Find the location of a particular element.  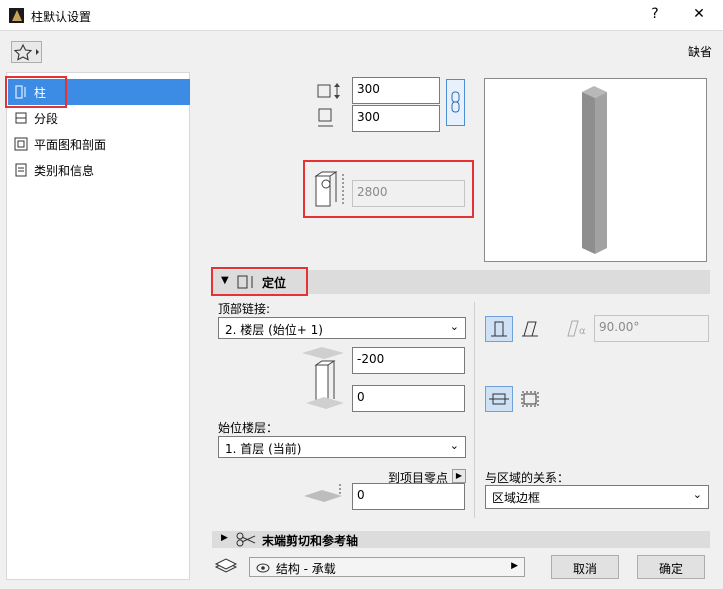

end-cut-title: 末端剪切和参考轴 is located at coordinates (310, 541).